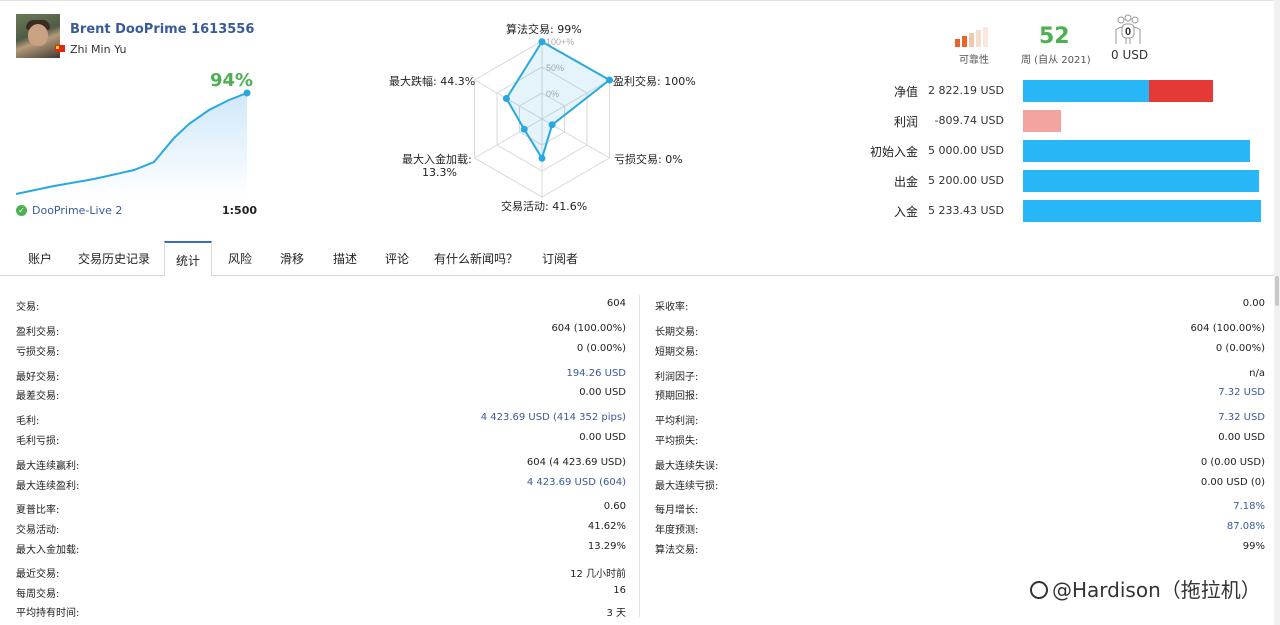  What do you see at coordinates (322, 330) in the screenshot?
I see `stat-left-row: 盈利交易: 604 (100.00%)` at bounding box center [322, 330].